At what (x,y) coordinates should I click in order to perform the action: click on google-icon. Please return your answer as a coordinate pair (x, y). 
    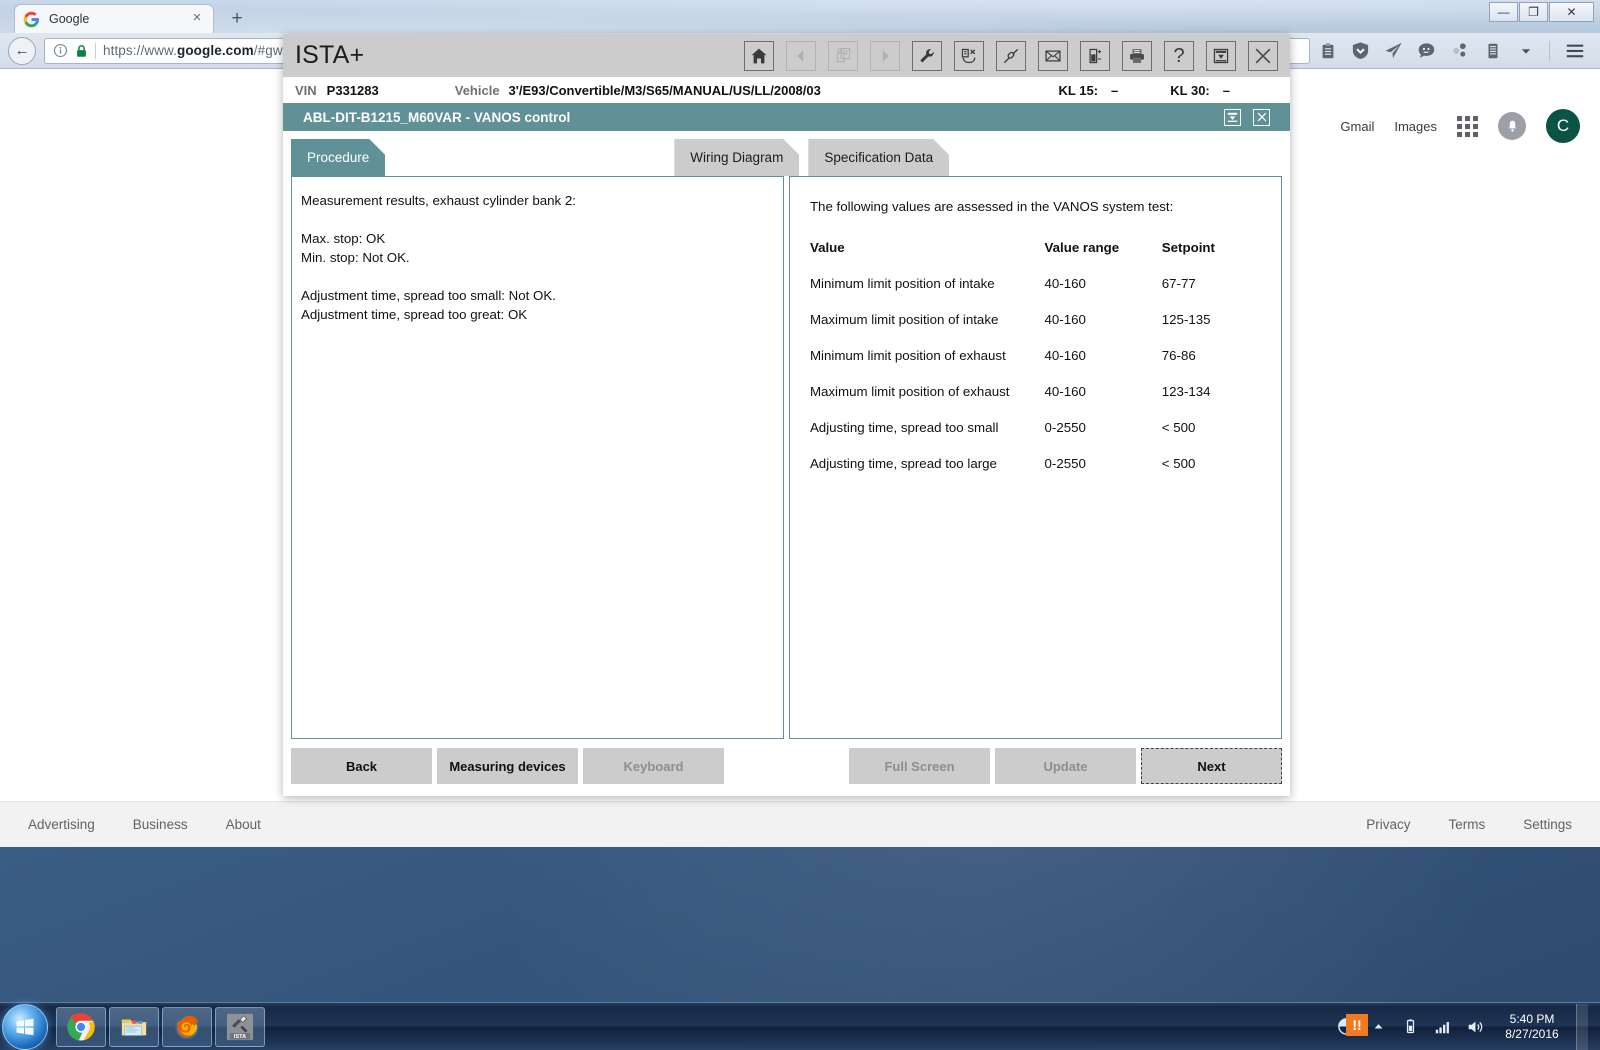
    Looking at the image, I should click on (31, 19).